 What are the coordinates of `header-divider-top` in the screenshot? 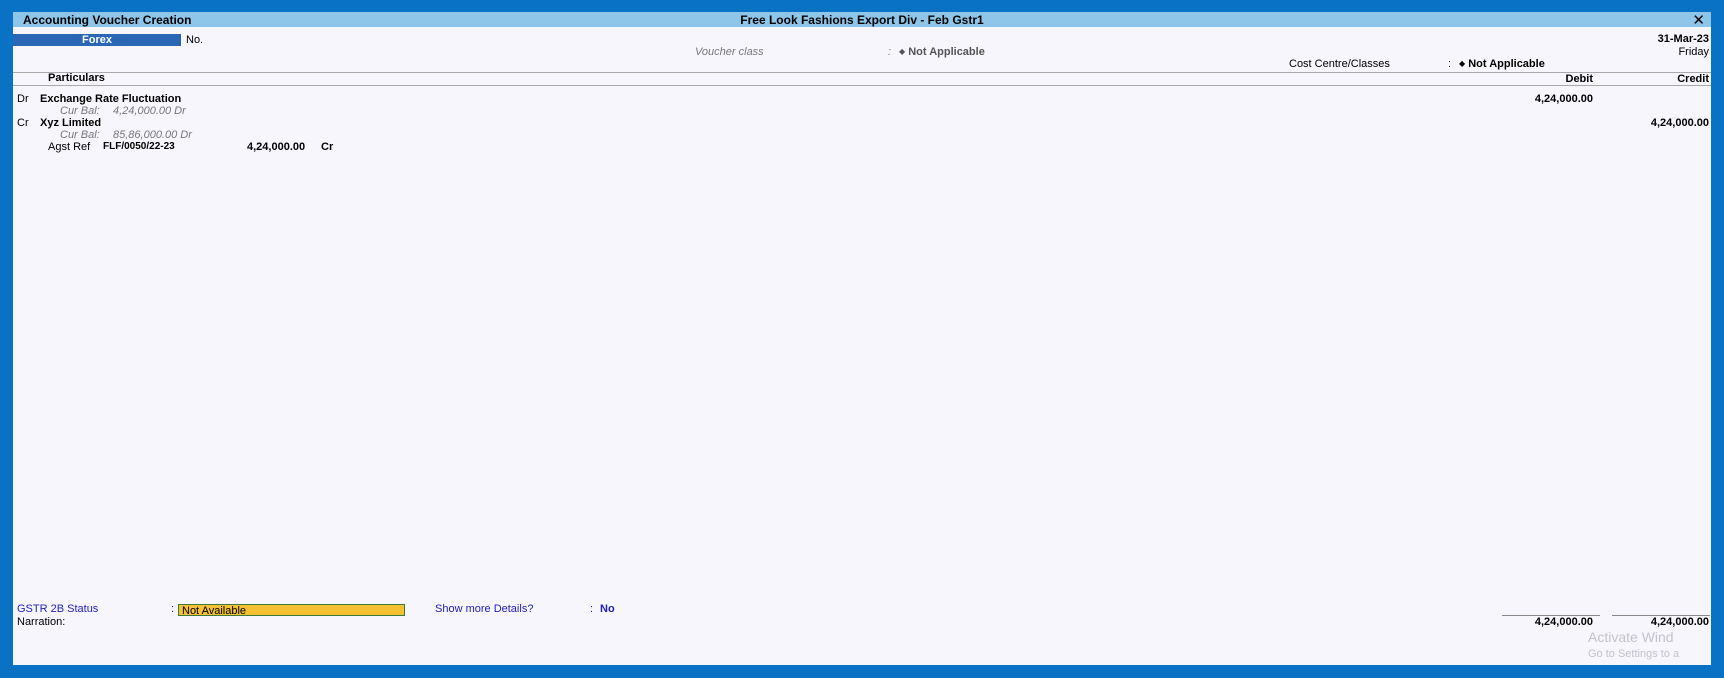 It's located at (862, 72).